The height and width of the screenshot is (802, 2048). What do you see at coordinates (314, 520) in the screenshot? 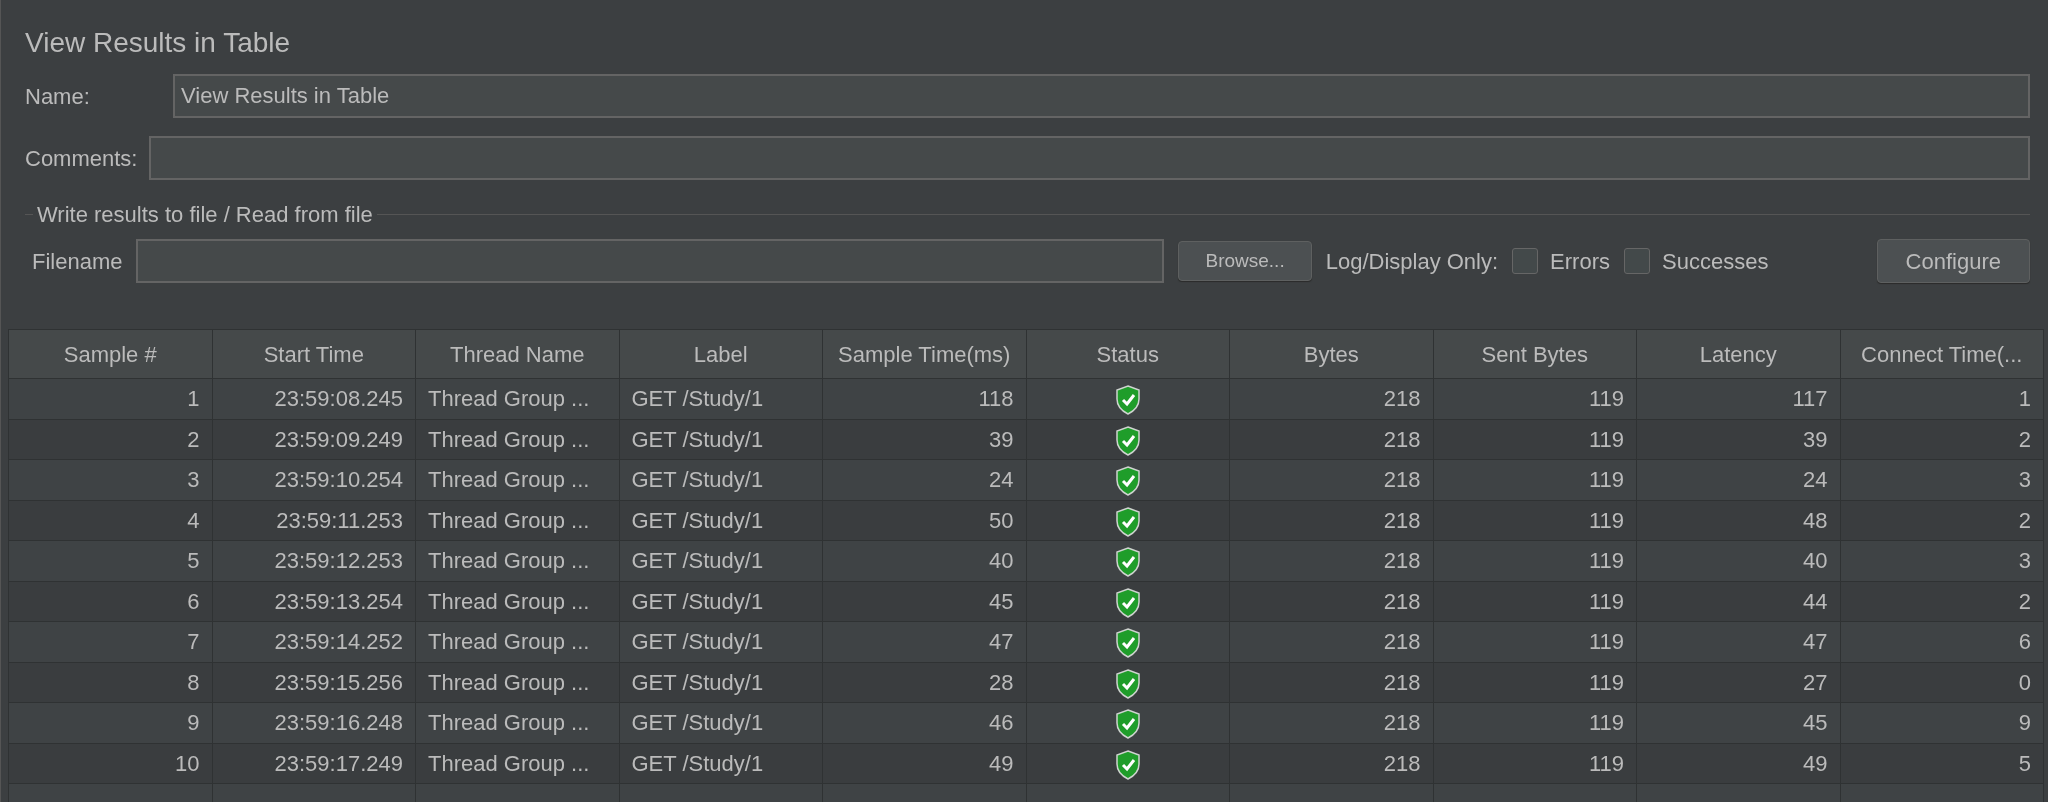
I see `table-cell: 23:59:11.253` at bounding box center [314, 520].